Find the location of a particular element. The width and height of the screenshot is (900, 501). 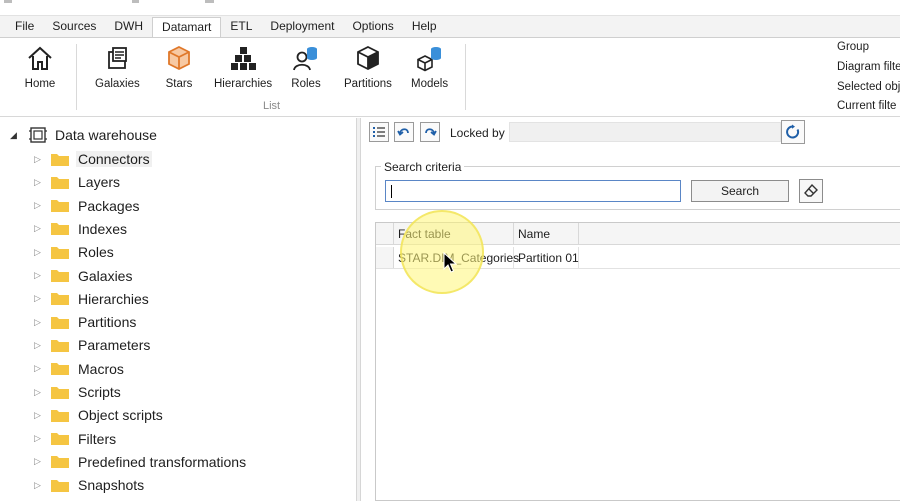

list-view-button is located at coordinates (379, 132).